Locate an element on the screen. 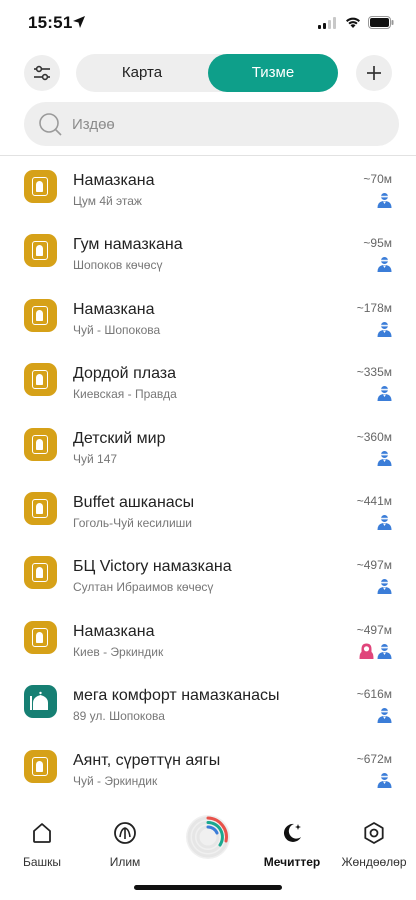 This screenshot has width=416, height=900. female-prayer-icon is located at coordinates (366, 653).